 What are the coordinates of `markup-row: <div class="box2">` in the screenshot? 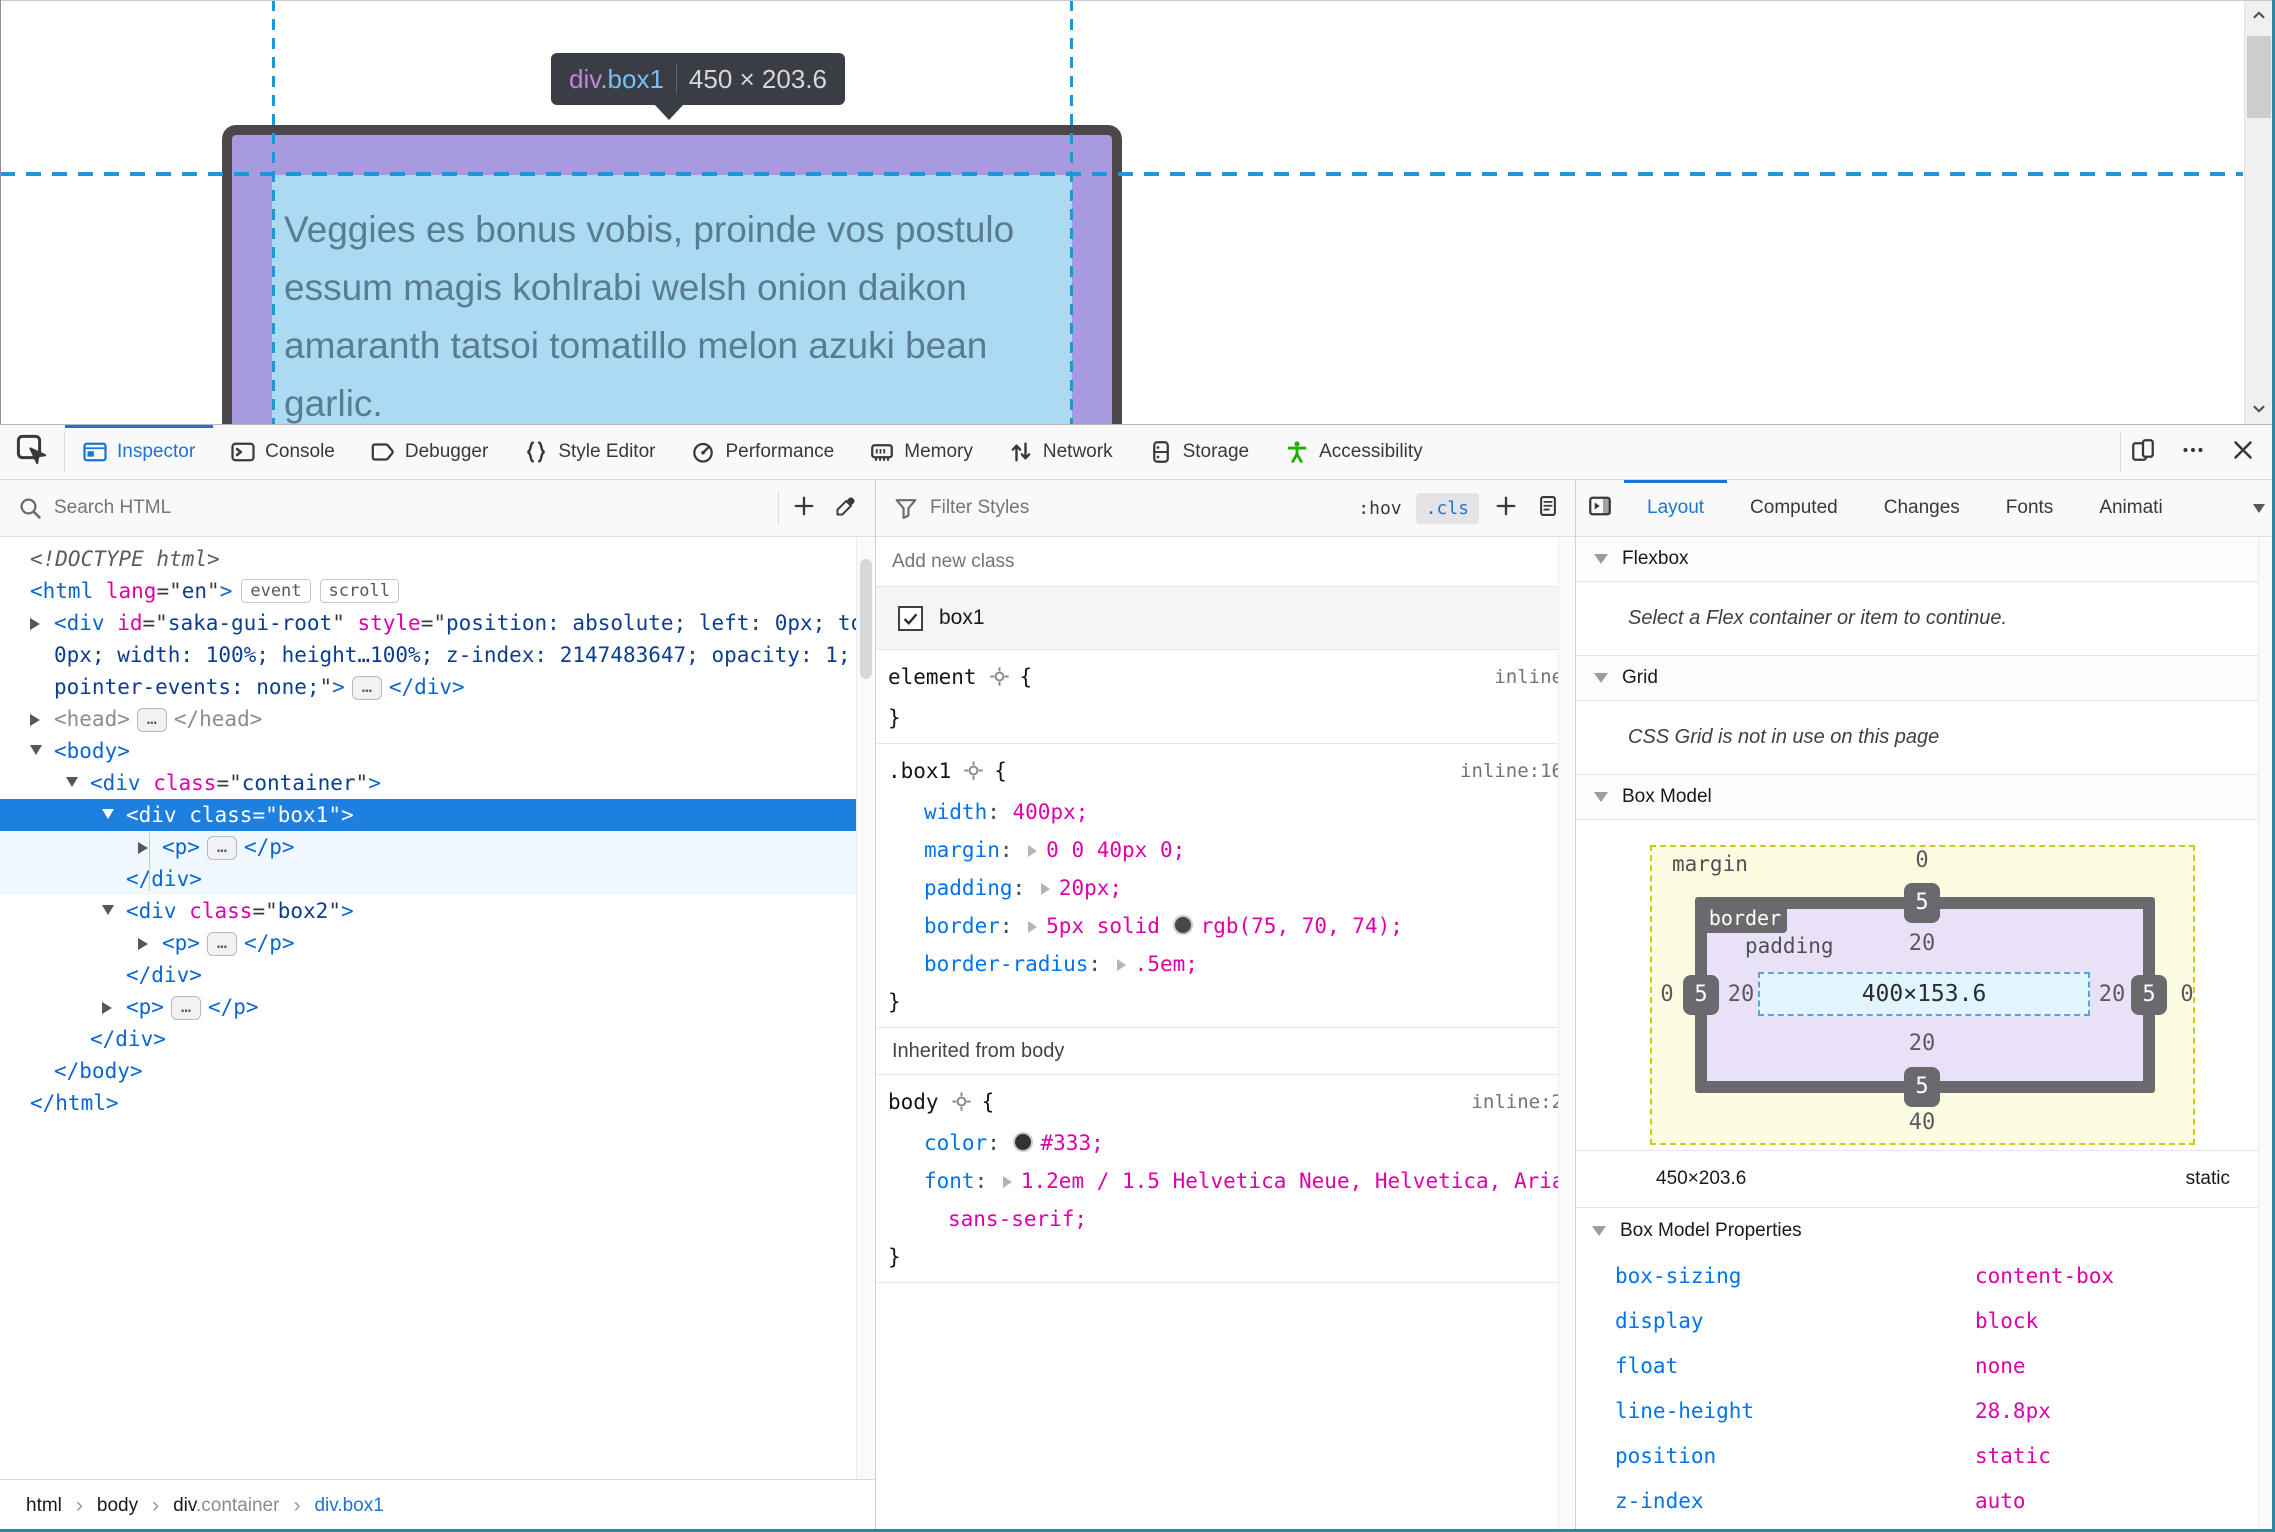 It's located at (437, 911).